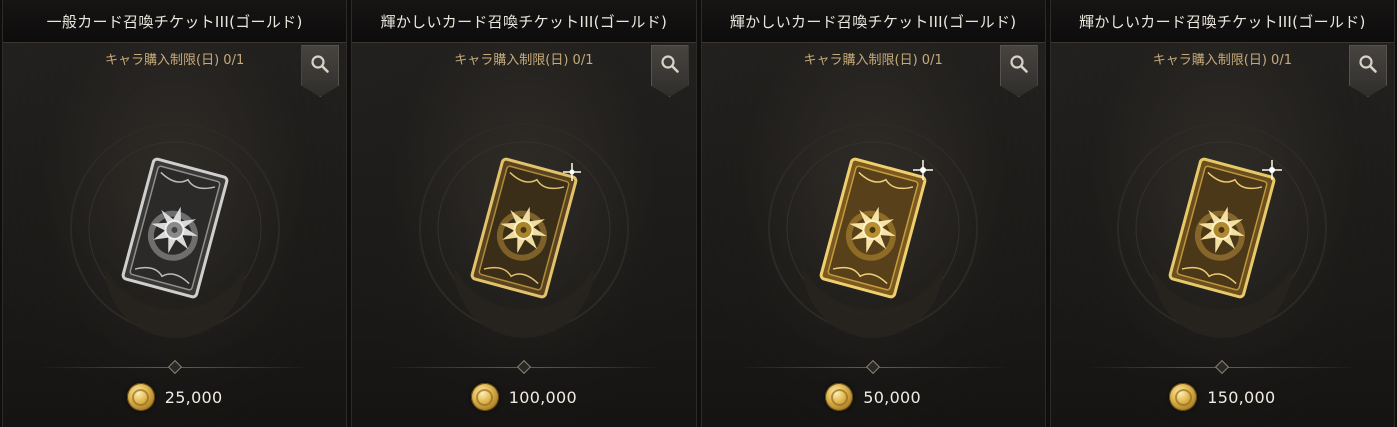 Image resolution: width=1397 pixels, height=427 pixels. I want to click on card-title: 一般カード召喚チケットIII(ゴールド), so click(174, 21).